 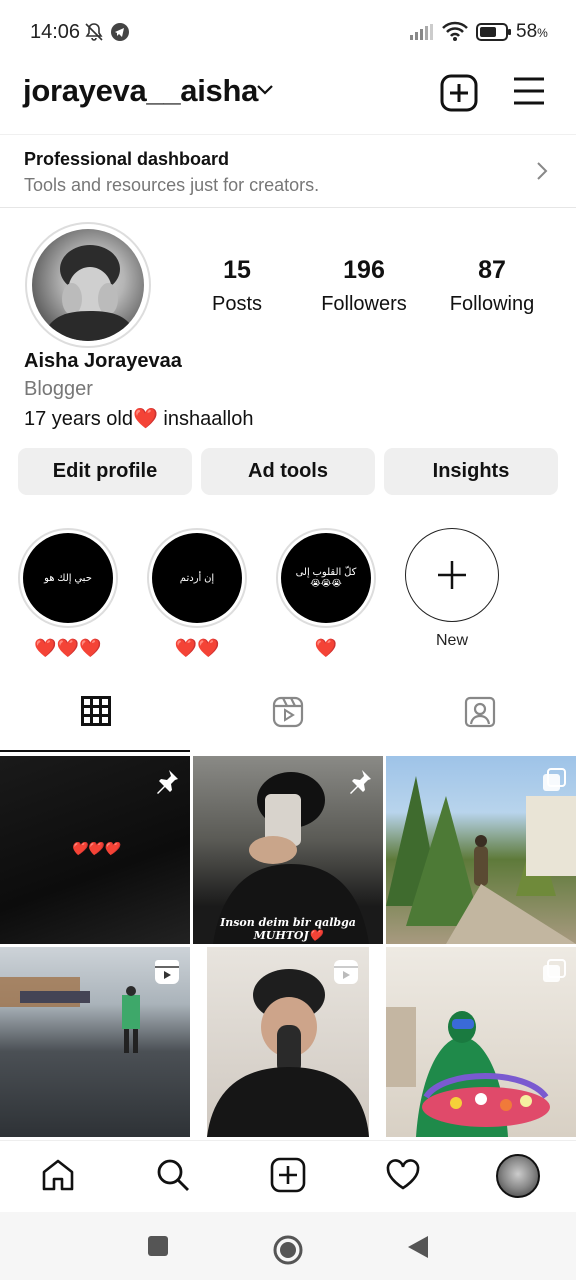 I want to click on post-1: ❤️❤️❤️, so click(x=95, y=850).